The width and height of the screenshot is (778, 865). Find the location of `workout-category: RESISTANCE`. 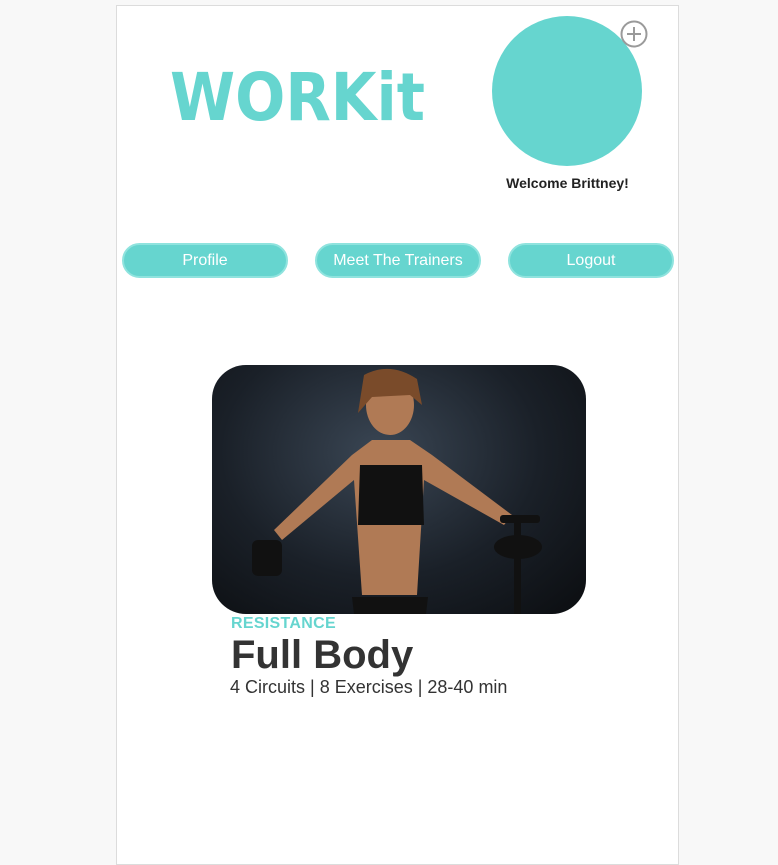

workout-category: RESISTANCE is located at coordinates (283, 623).